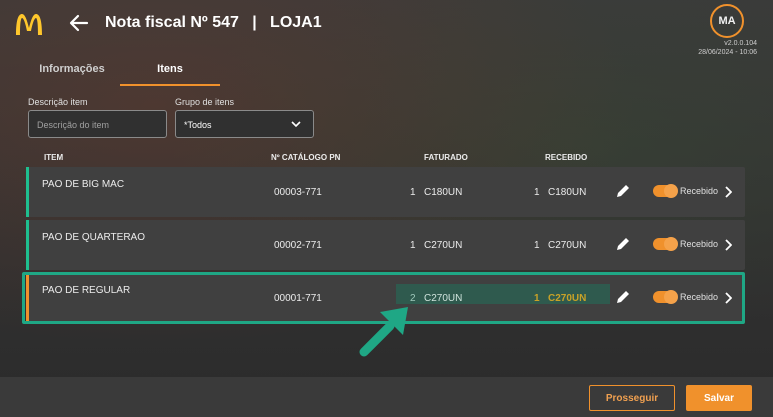 The height and width of the screenshot is (417, 773). What do you see at coordinates (79, 23) in the screenshot?
I see `arrow-left-icon` at bounding box center [79, 23].